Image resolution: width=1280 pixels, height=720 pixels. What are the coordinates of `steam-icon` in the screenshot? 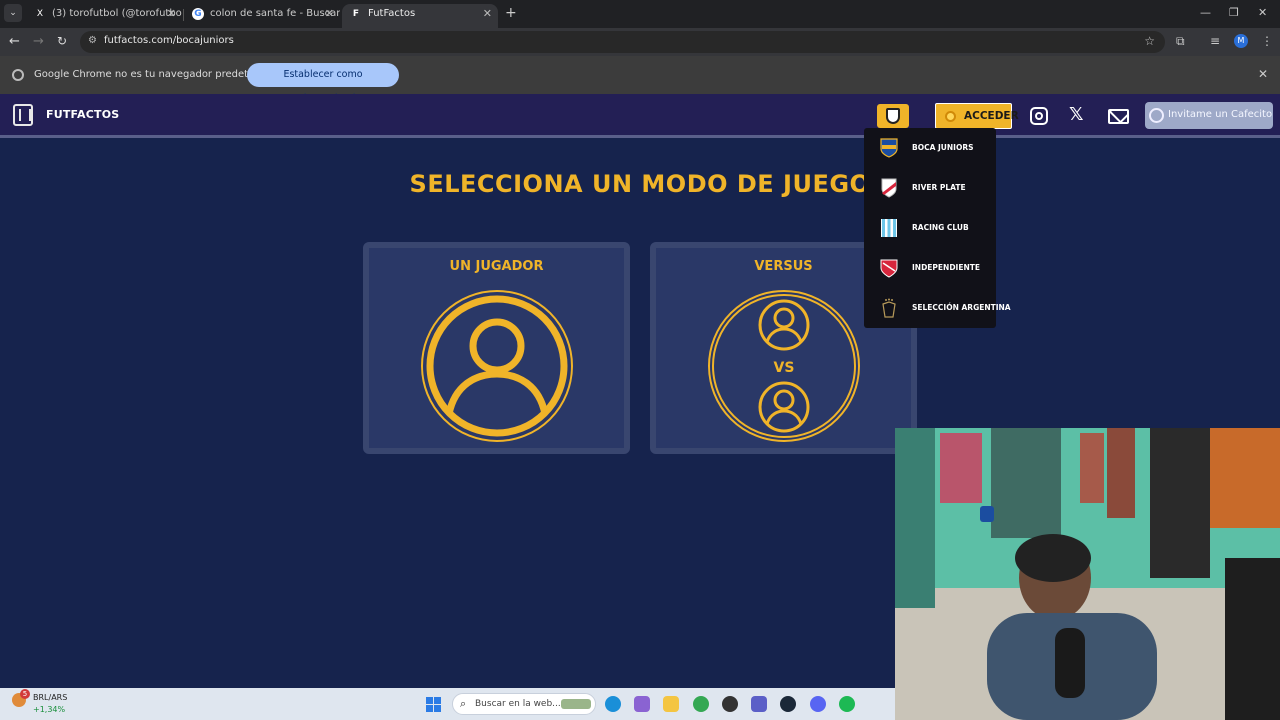 It's located at (788, 704).